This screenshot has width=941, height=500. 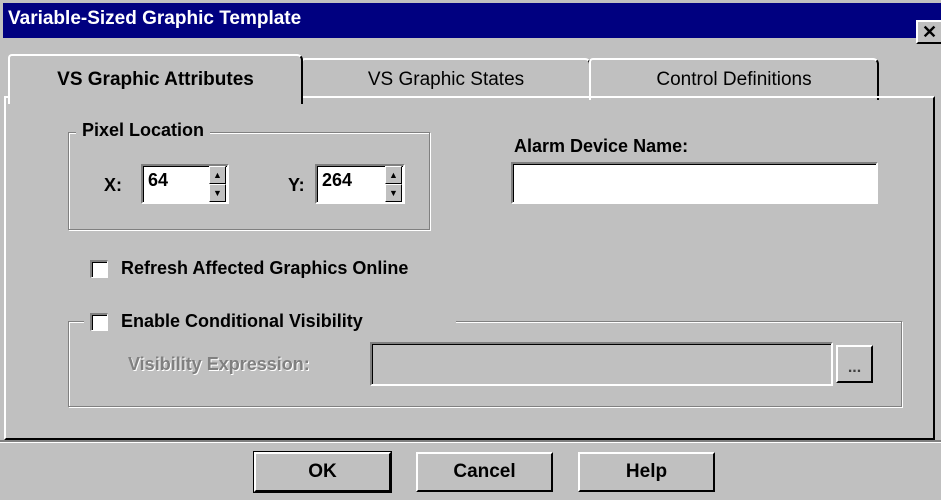 I want to click on close-icon: ✕, so click(x=929, y=32).